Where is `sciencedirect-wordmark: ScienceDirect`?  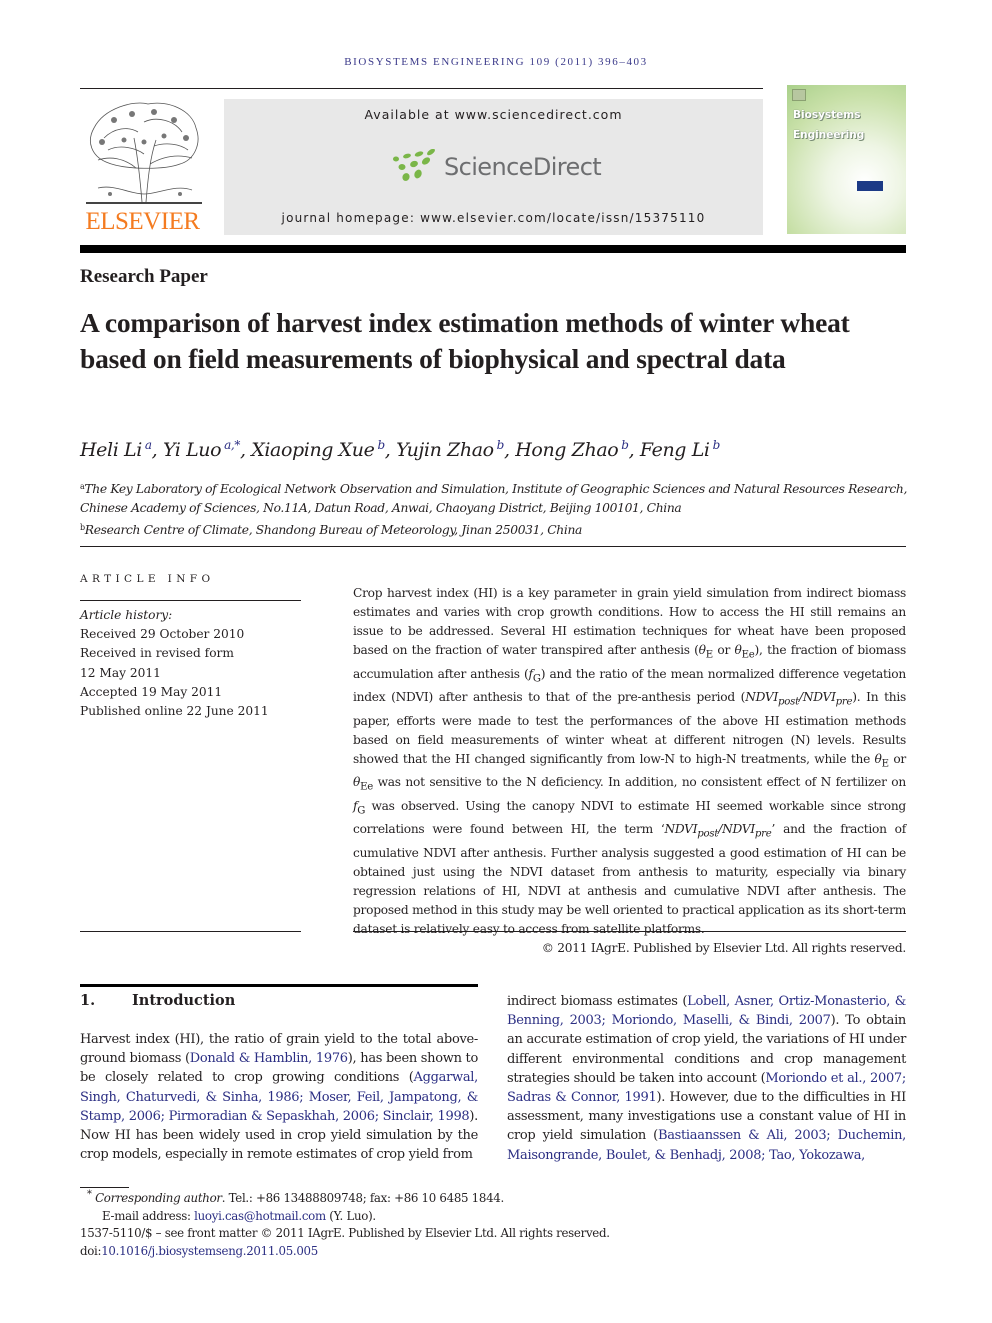
sciencedirect-wordmark: ScienceDirect is located at coordinates (523, 167).